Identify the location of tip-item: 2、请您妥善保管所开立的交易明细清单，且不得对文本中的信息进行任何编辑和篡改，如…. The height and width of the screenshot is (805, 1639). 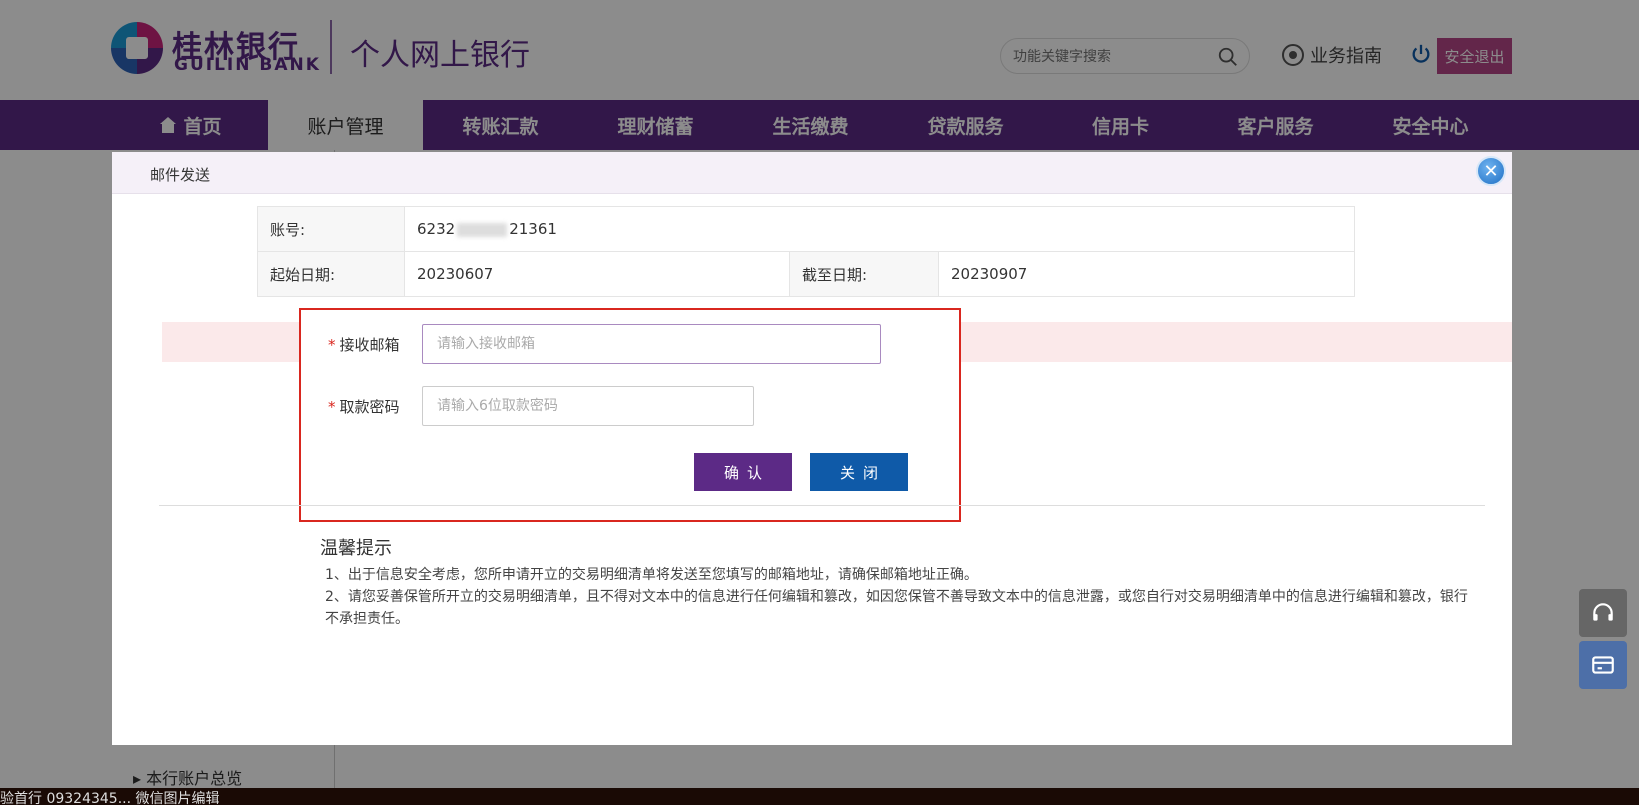
(896, 608).